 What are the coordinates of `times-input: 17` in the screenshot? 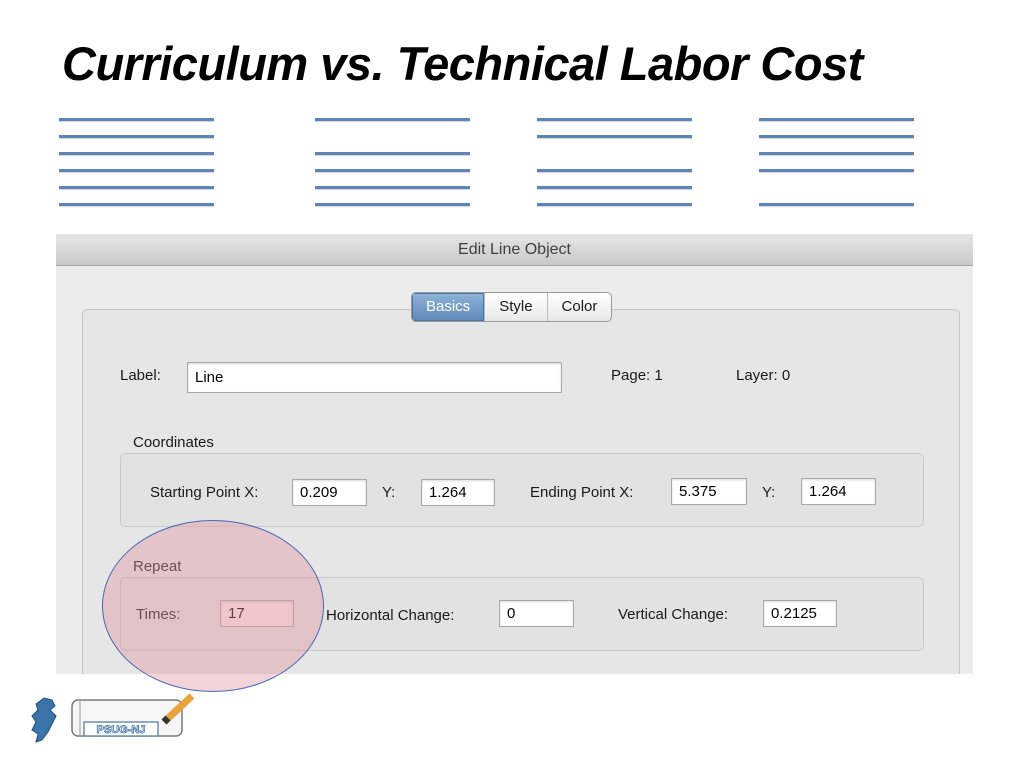 It's located at (257, 613).